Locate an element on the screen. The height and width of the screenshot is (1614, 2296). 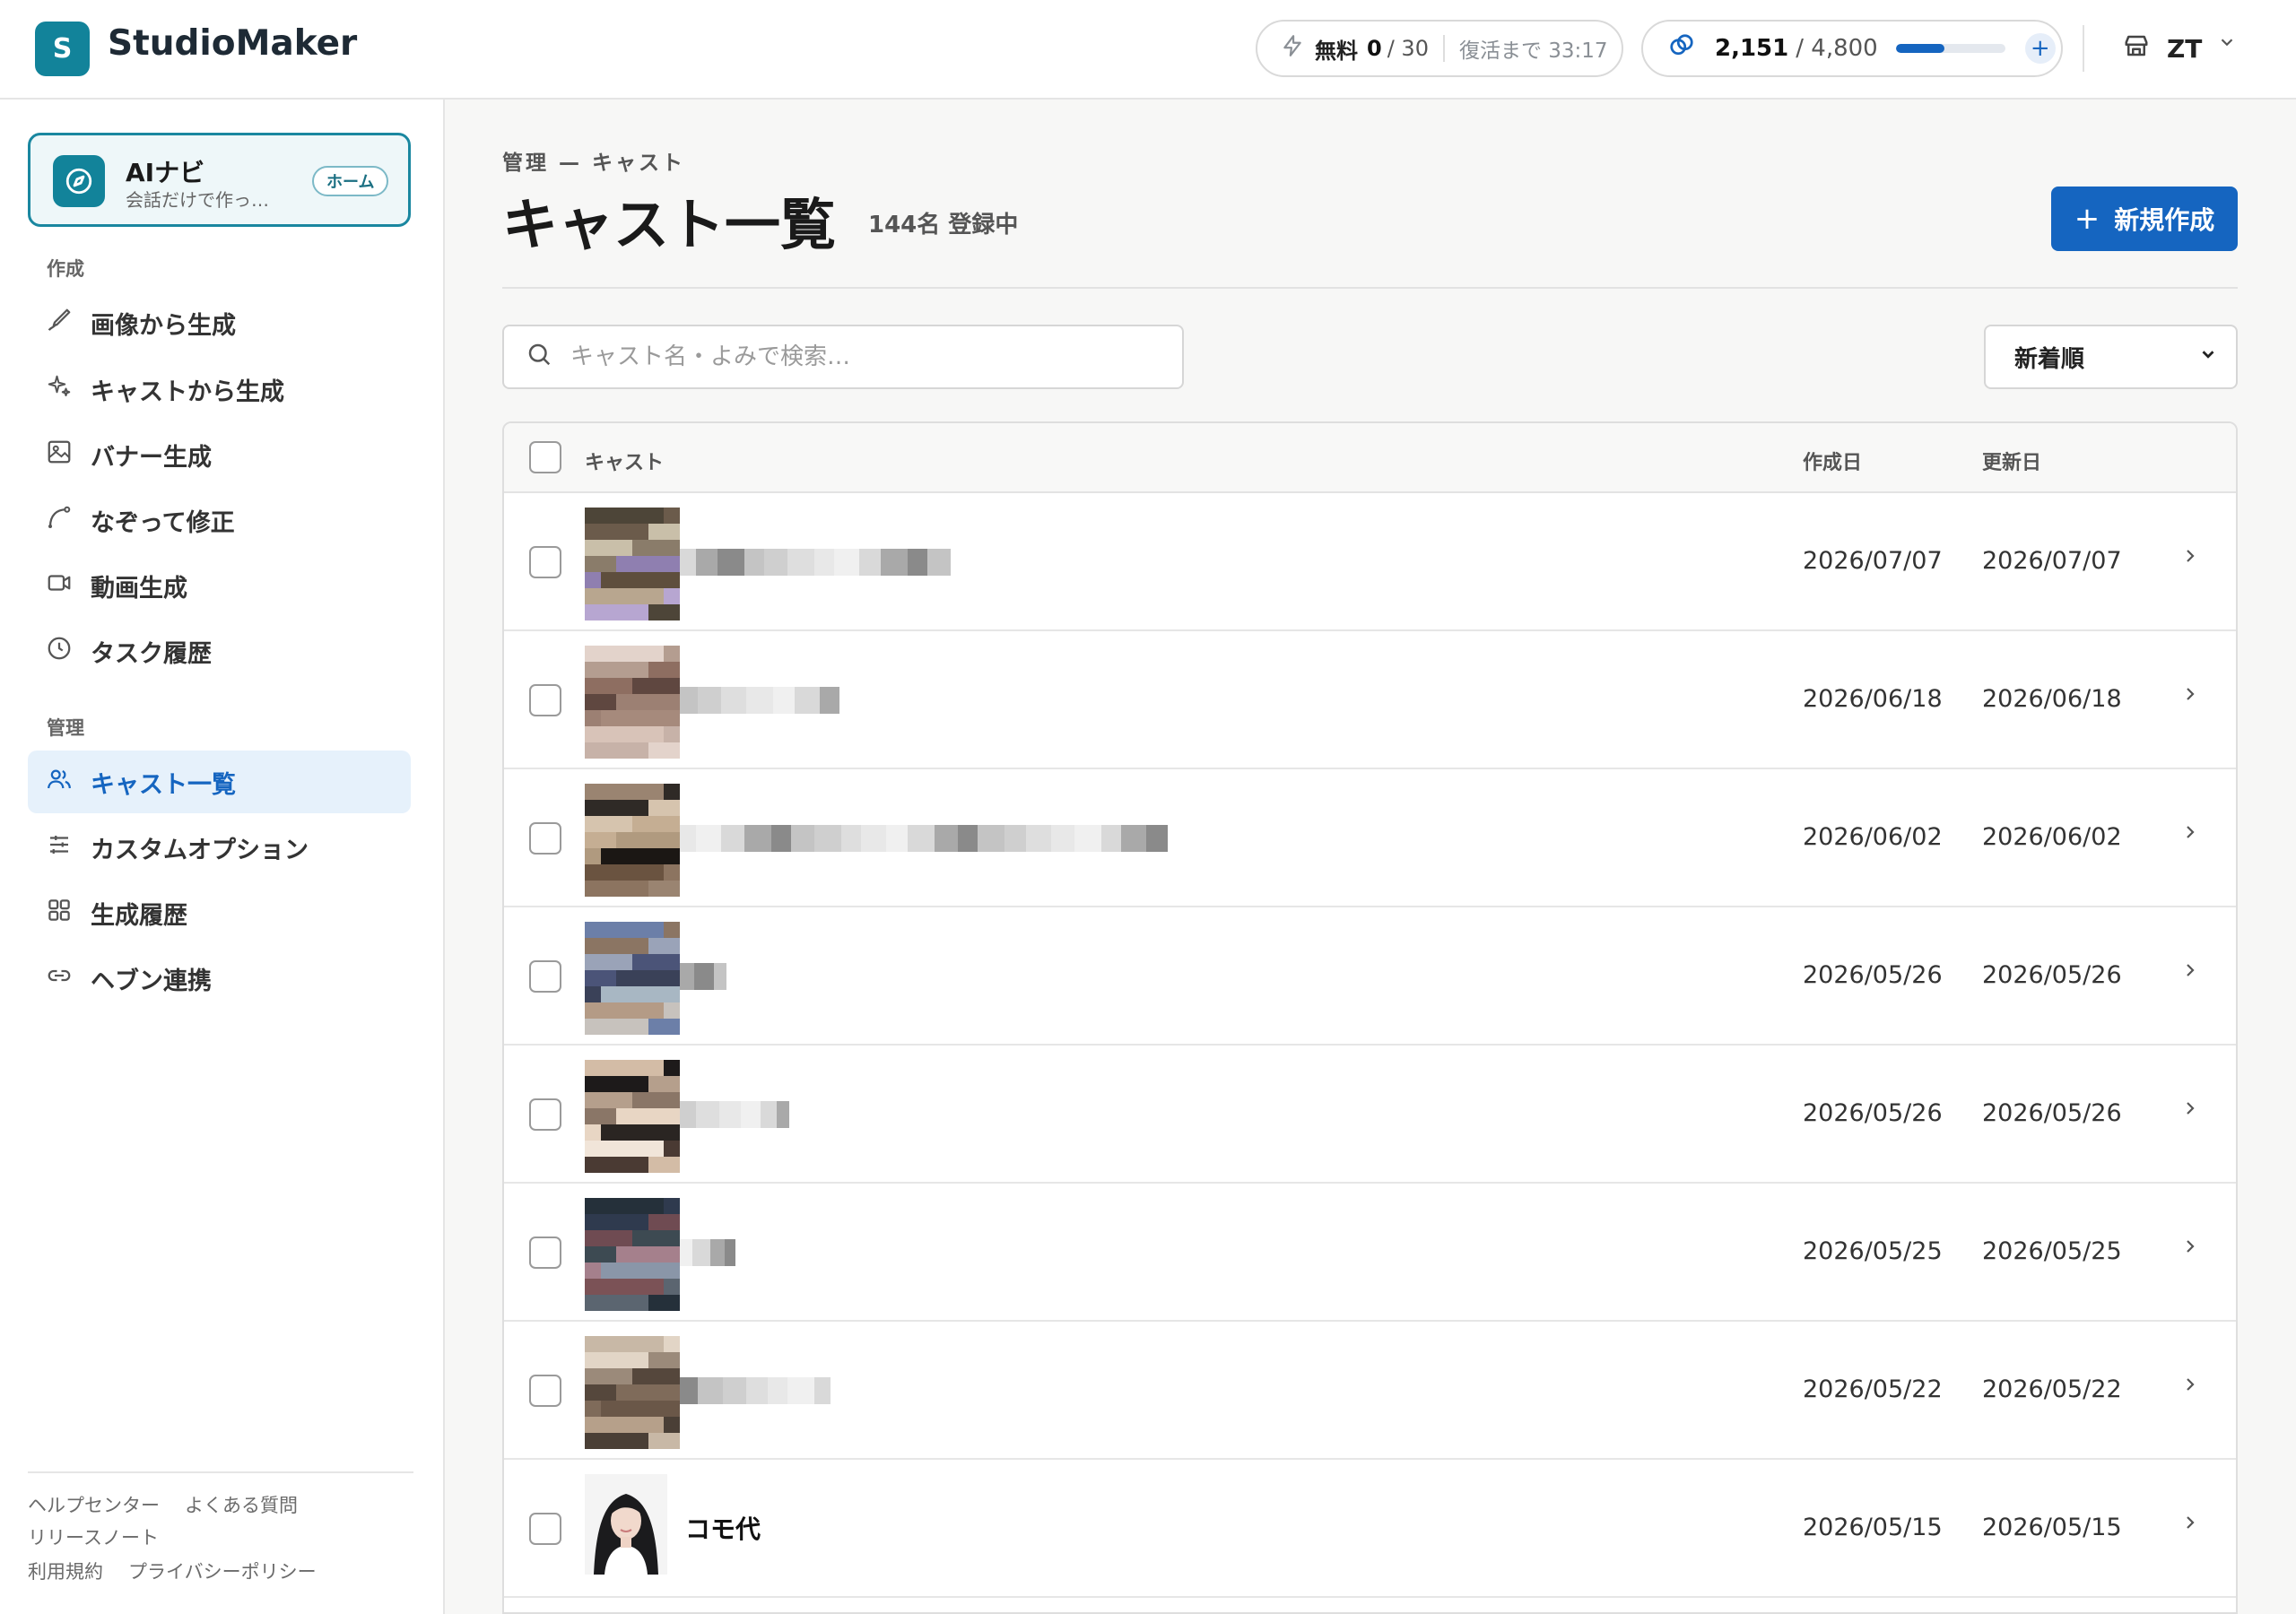
ai-navi-card: AIナビ 会話だけで作っ… ホーム is located at coordinates (219, 180).